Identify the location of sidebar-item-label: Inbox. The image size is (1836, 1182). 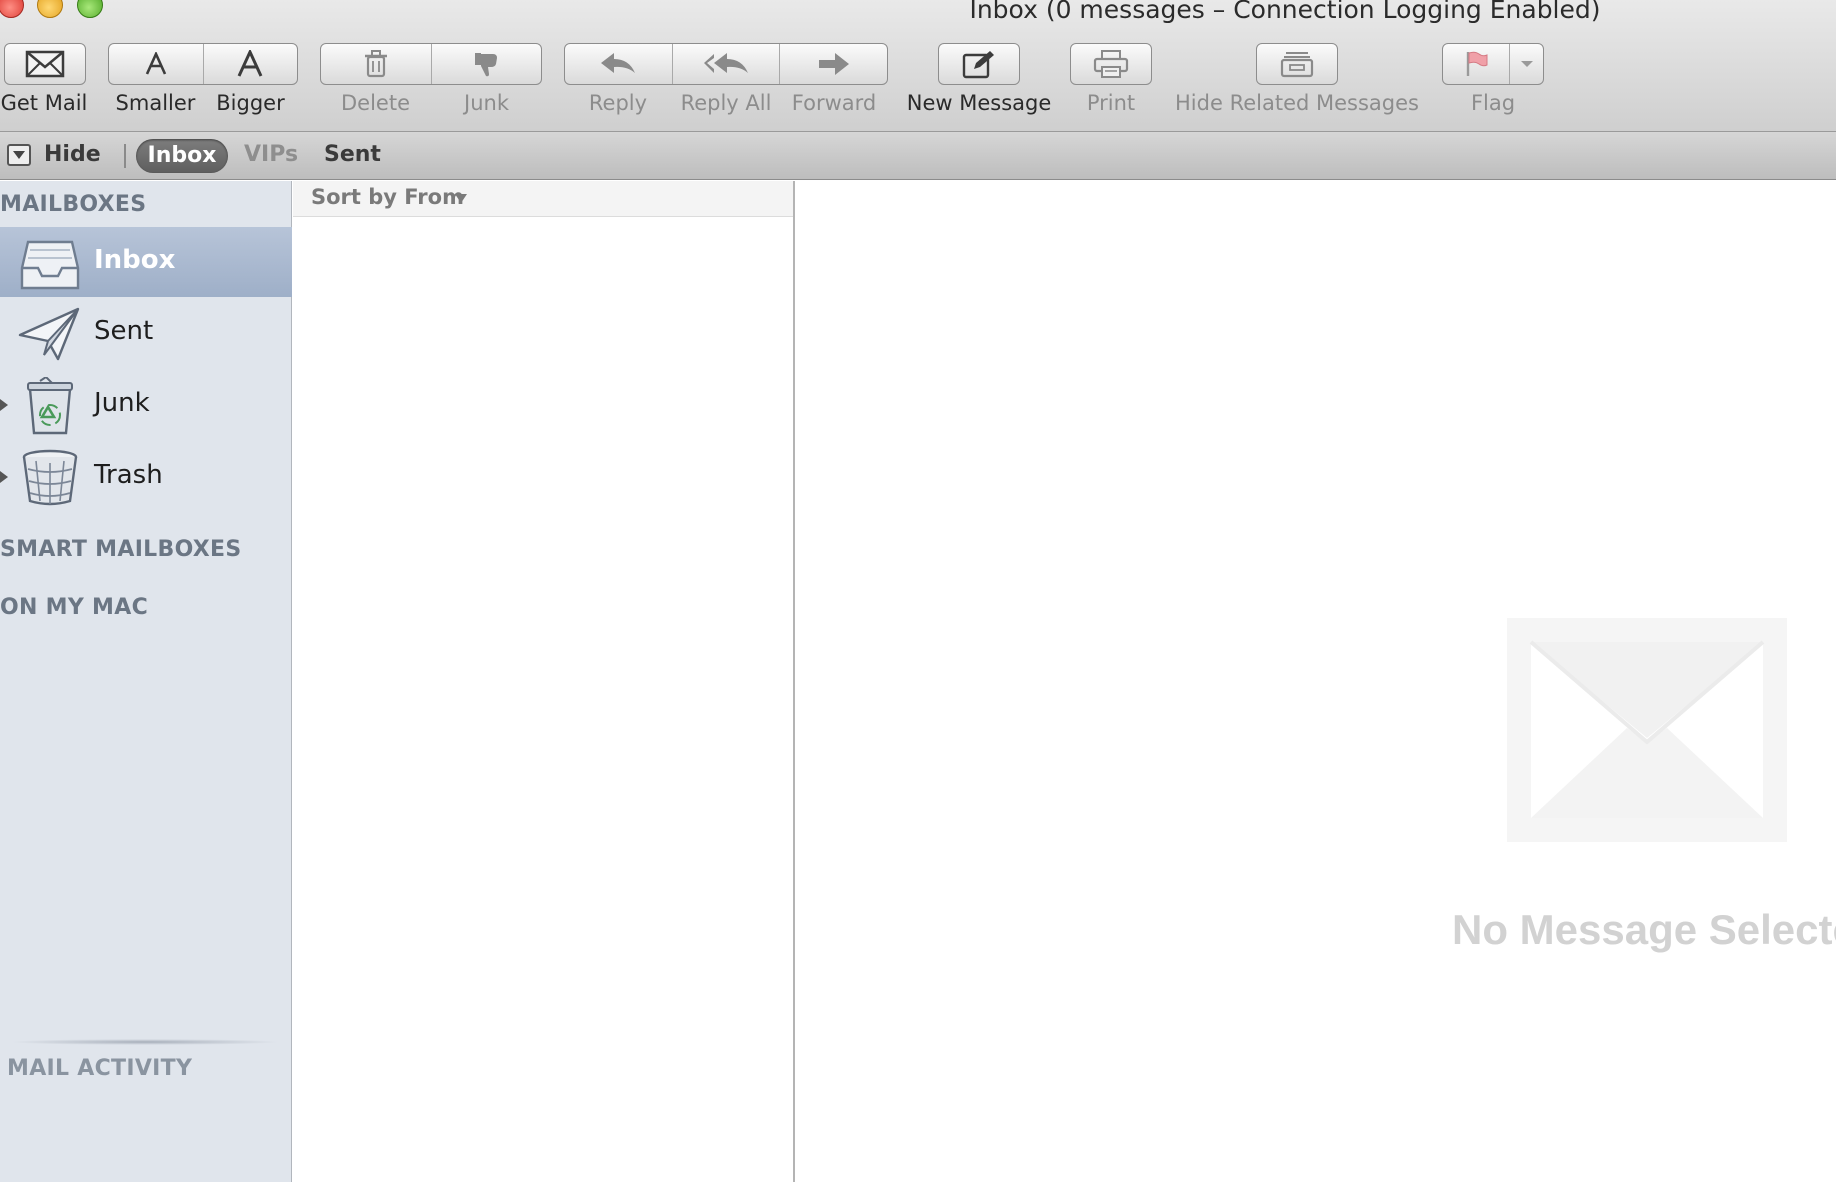
(135, 260).